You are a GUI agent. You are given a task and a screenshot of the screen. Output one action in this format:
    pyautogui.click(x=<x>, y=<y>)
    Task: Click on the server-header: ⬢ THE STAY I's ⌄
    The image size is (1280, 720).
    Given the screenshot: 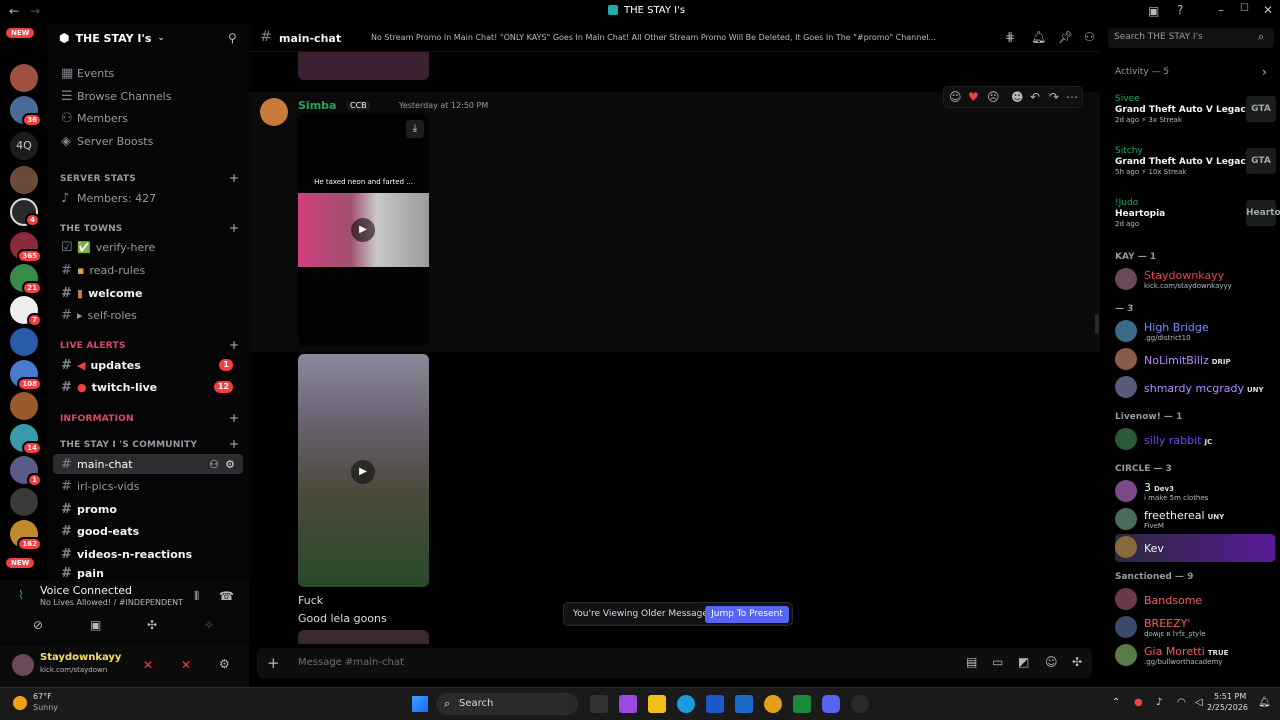 What is the action you would take?
    pyautogui.click(x=112, y=38)
    